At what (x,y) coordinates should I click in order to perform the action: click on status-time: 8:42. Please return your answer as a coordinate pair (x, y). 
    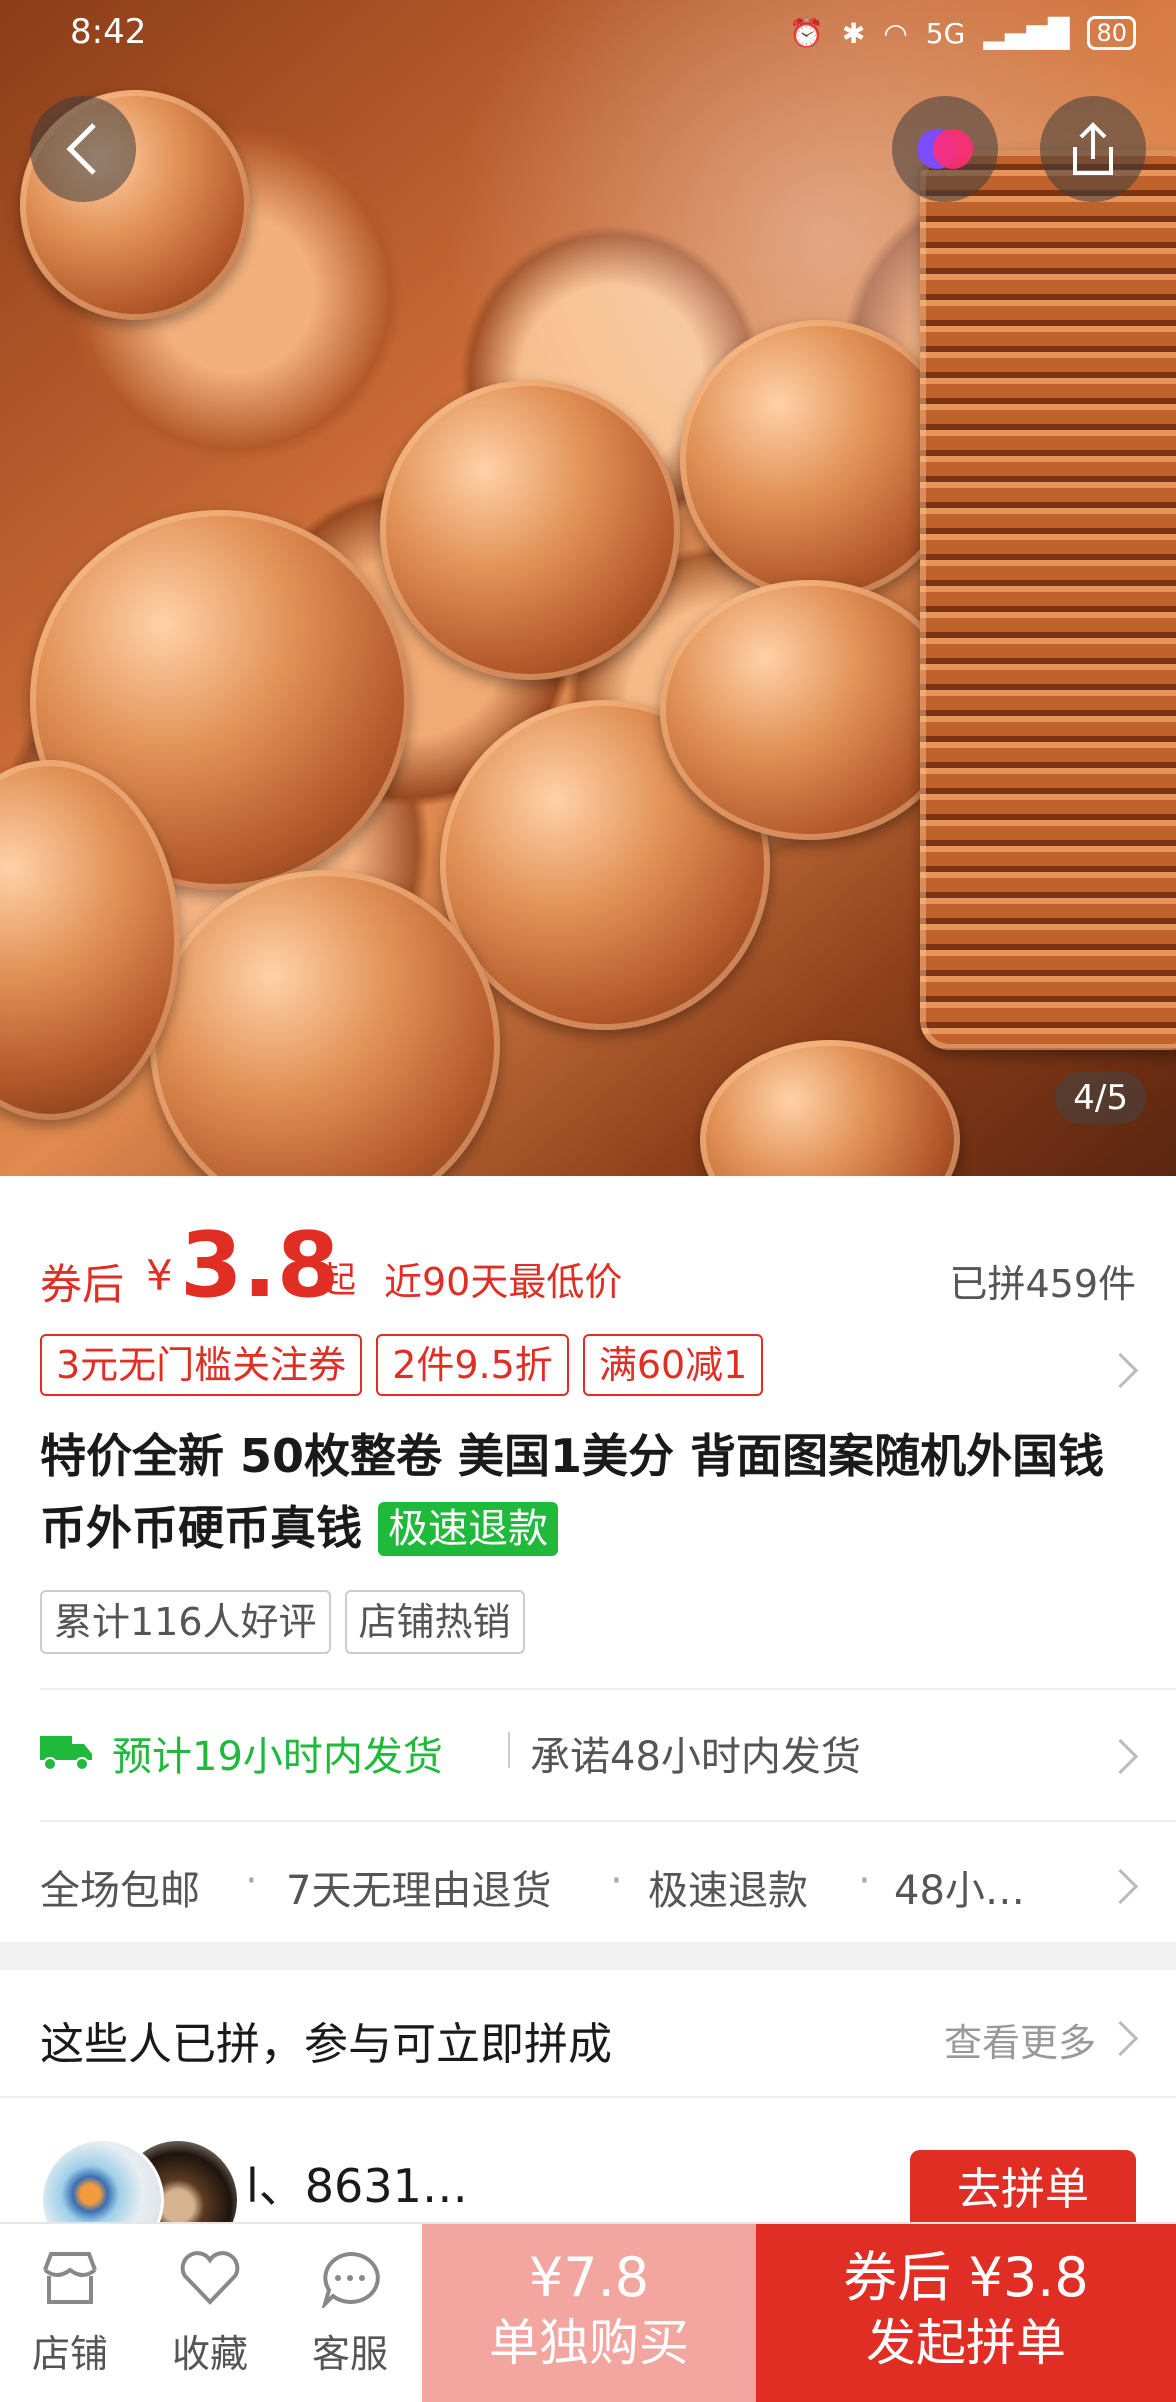
    Looking at the image, I should click on (108, 32).